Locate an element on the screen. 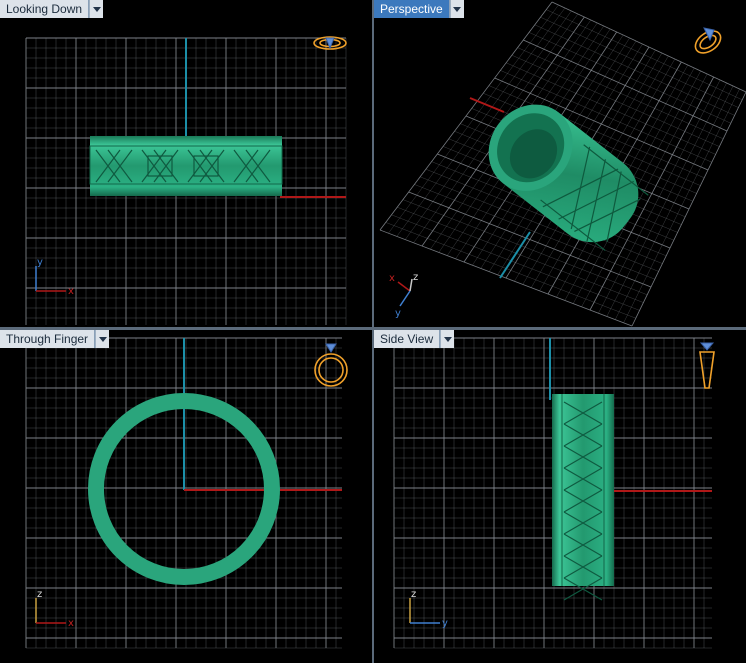 This screenshot has height=663, width=746. tab-side-view: Side View is located at coordinates (414, 339).